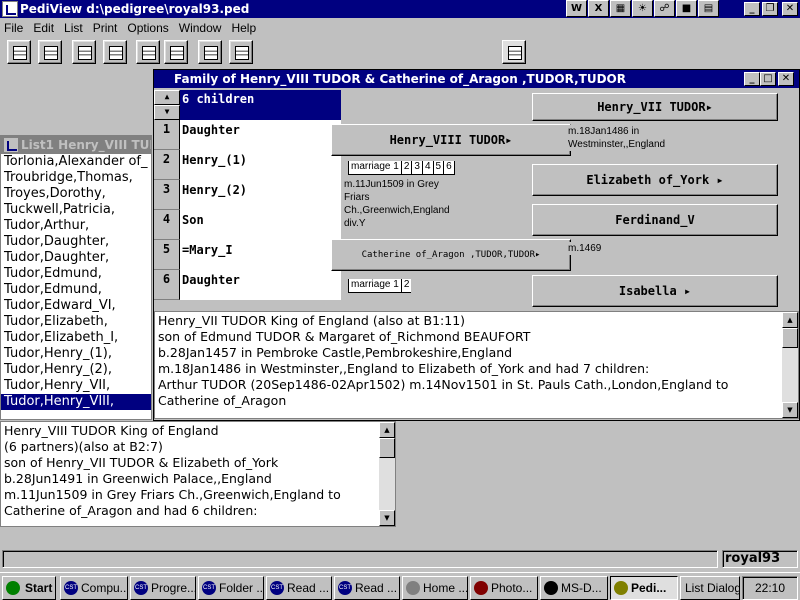 Image resolution: width=800 pixels, height=600 pixels. Describe the element at coordinates (770, 588) in the screenshot. I see `system-clock: 22:10` at that location.